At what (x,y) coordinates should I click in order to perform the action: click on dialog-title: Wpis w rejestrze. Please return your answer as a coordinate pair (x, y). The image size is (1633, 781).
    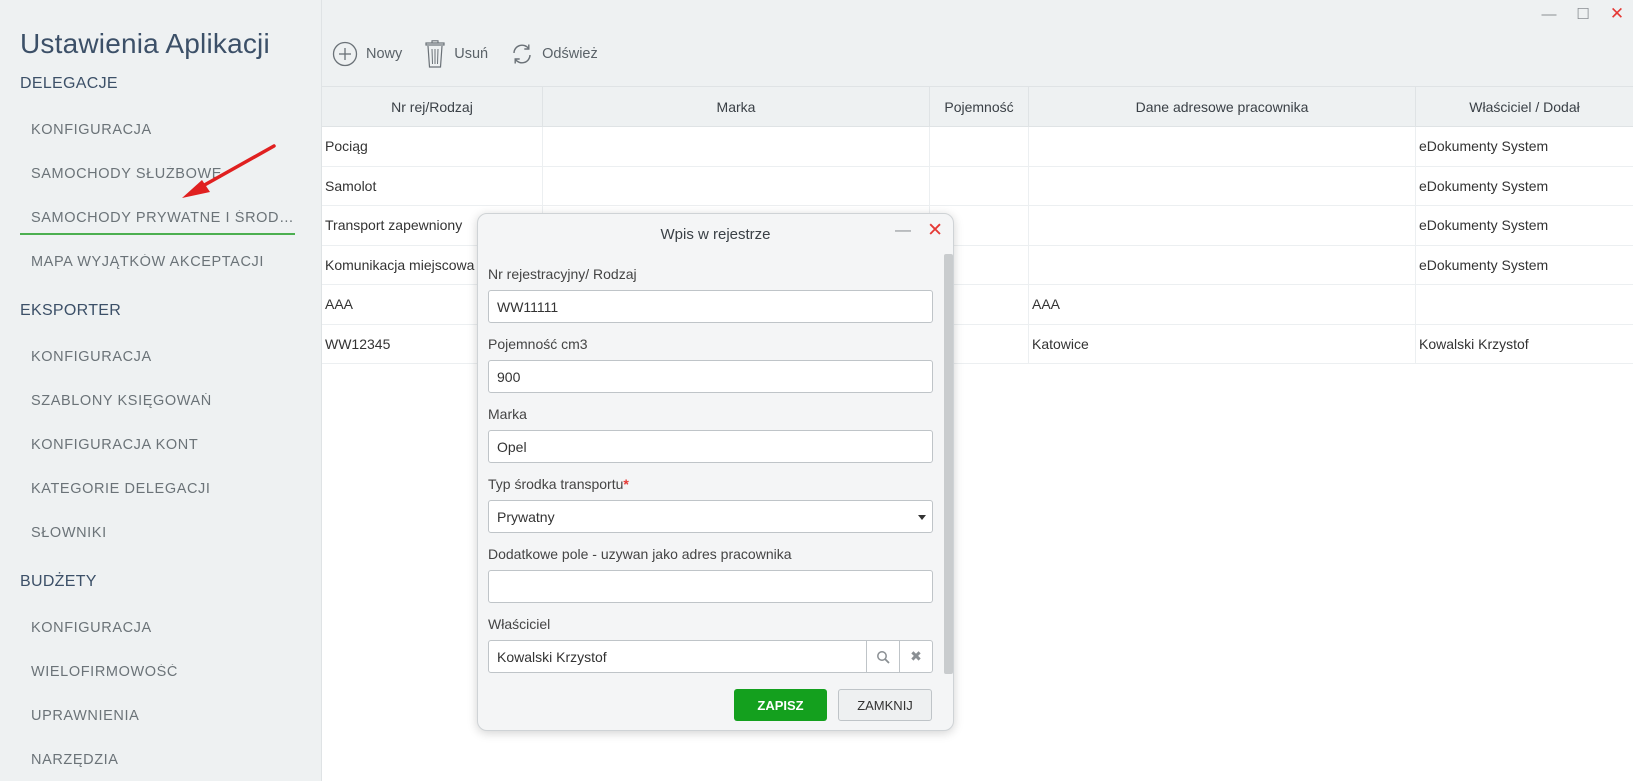
    Looking at the image, I should click on (715, 234).